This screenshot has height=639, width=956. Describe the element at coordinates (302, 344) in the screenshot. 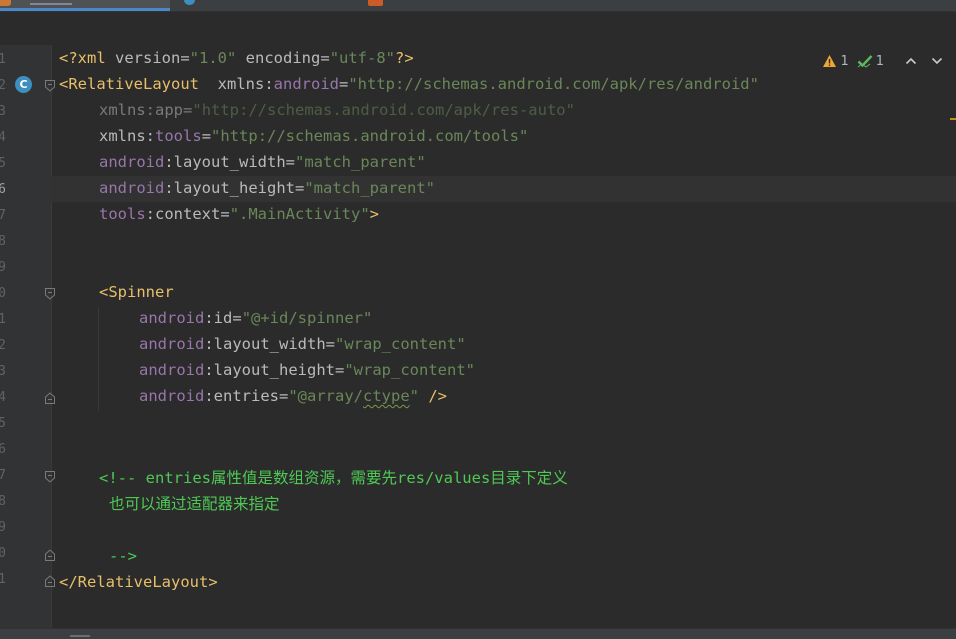

I see `code-line-12: android:layout_width="wrap_content"` at that location.